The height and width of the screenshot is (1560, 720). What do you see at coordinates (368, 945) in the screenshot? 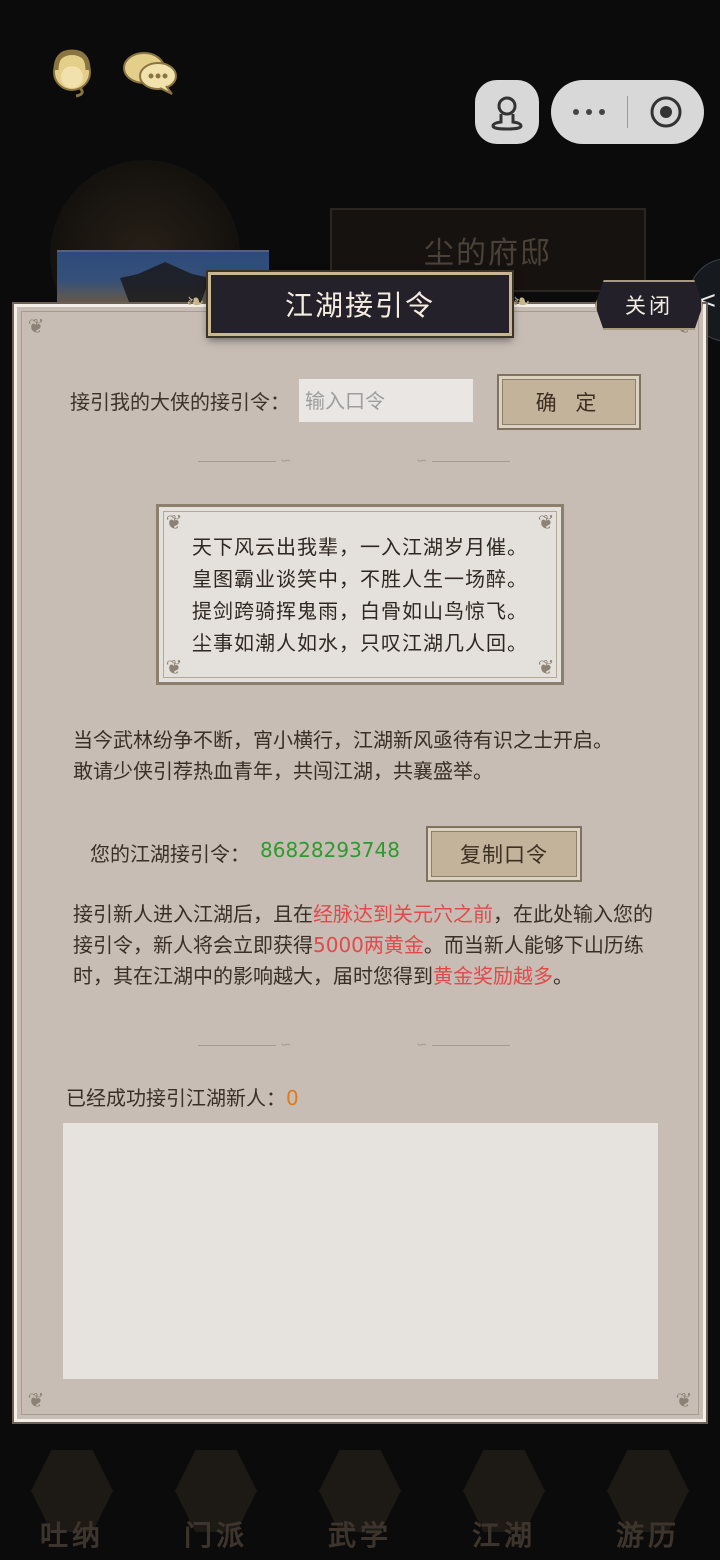
I see `highlight-reward: 5000两黄金` at bounding box center [368, 945].